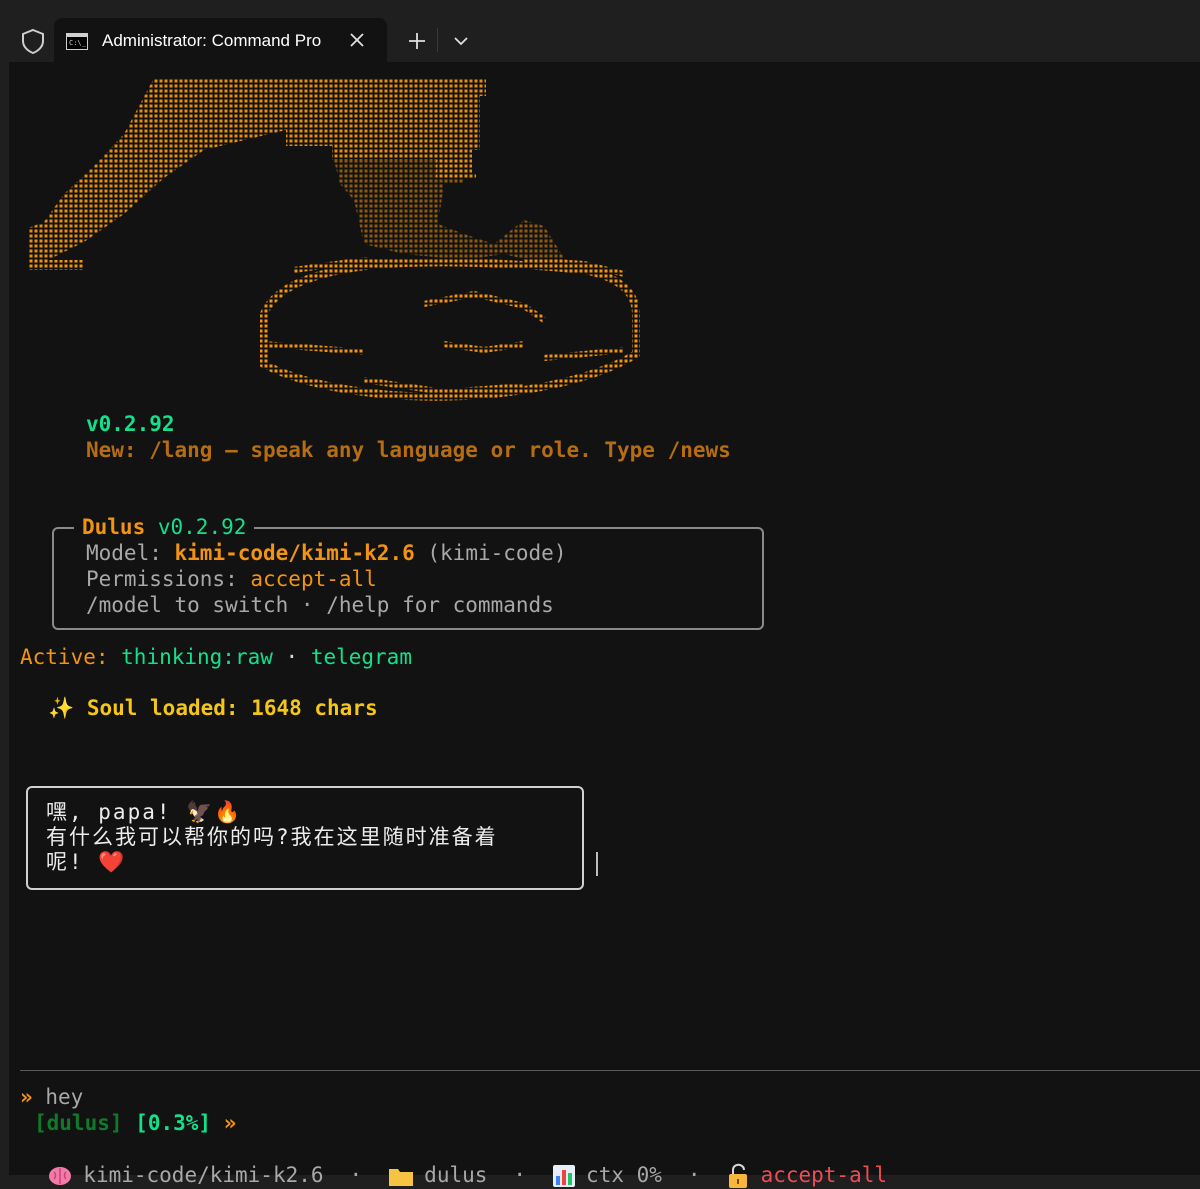 This screenshot has width=1200, height=1189. What do you see at coordinates (417, 41) in the screenshot?
I see `new-tab-button` at bounding box center [417, 41].